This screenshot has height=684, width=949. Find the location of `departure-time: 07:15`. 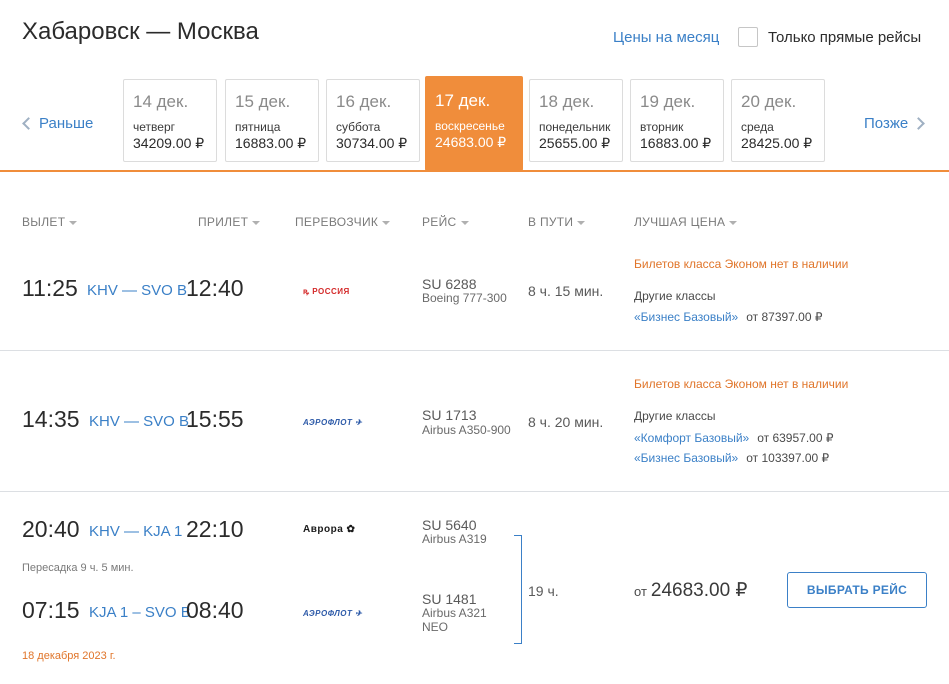

departure-time: 07:15 is located at coordinates (51, 610).